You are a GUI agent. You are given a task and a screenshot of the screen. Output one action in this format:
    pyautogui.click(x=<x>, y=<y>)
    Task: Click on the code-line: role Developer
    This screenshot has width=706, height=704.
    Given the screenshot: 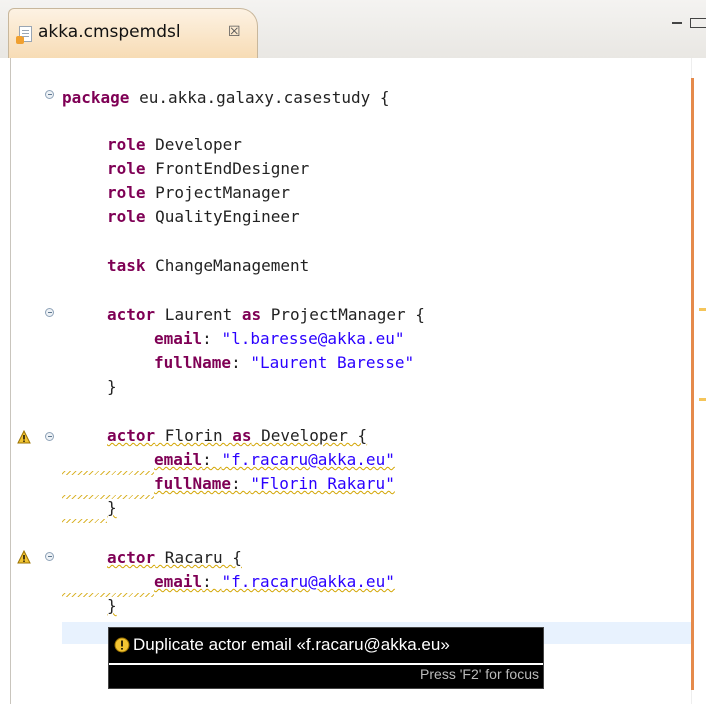 What is the action you would take?
    pyautogui.click(x=174, y=145)
    